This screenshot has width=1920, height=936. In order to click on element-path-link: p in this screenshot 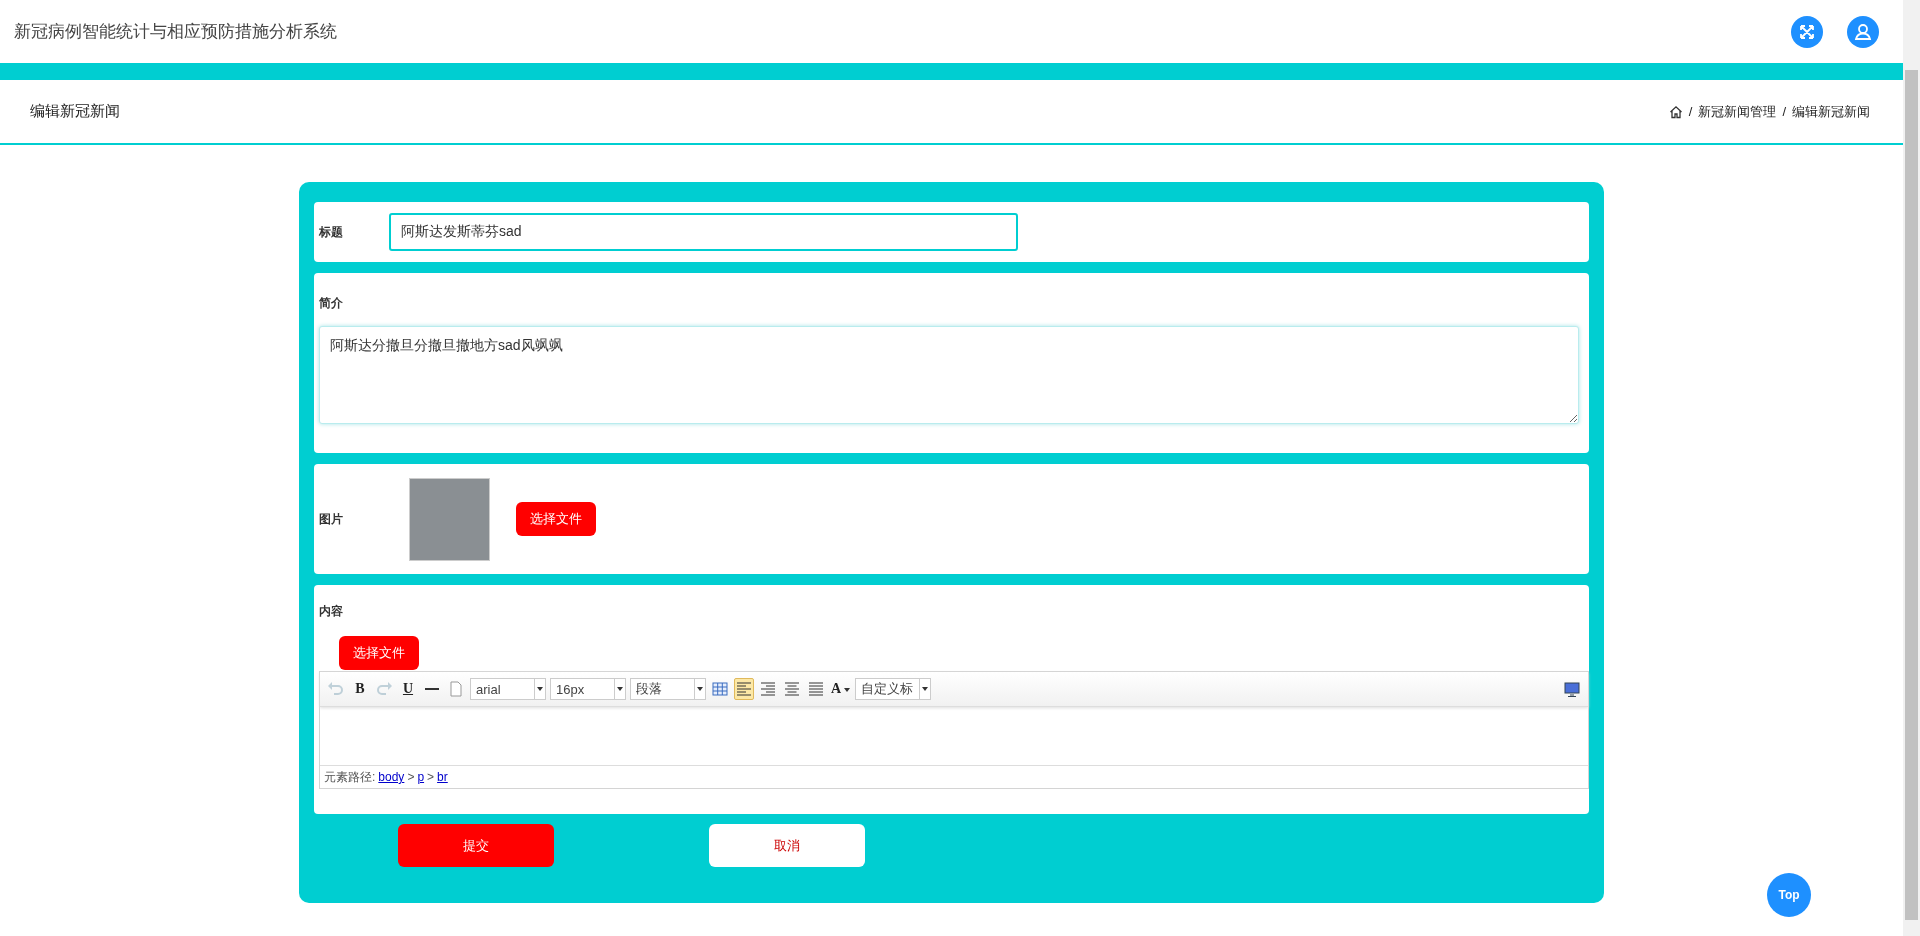, I will do `click(421, 777)`.